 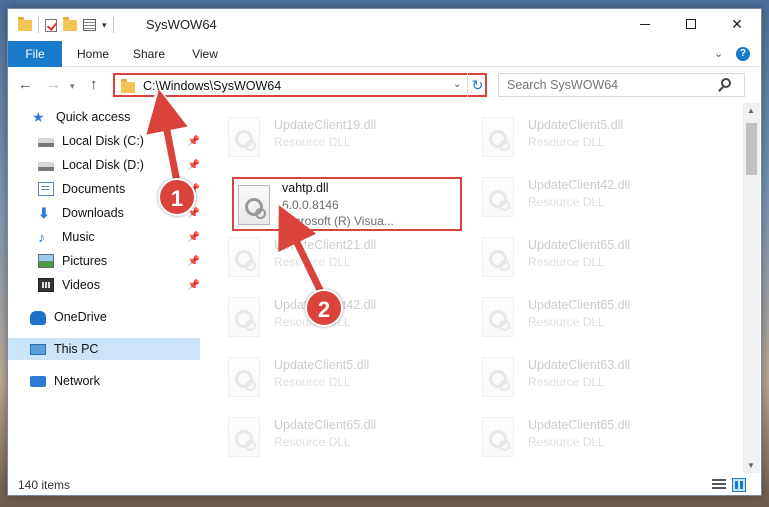 What do you see at coordinates (181, 24) in the screenshot?
I see `window-title: SysWOW64` at bounding box center [181, 24].